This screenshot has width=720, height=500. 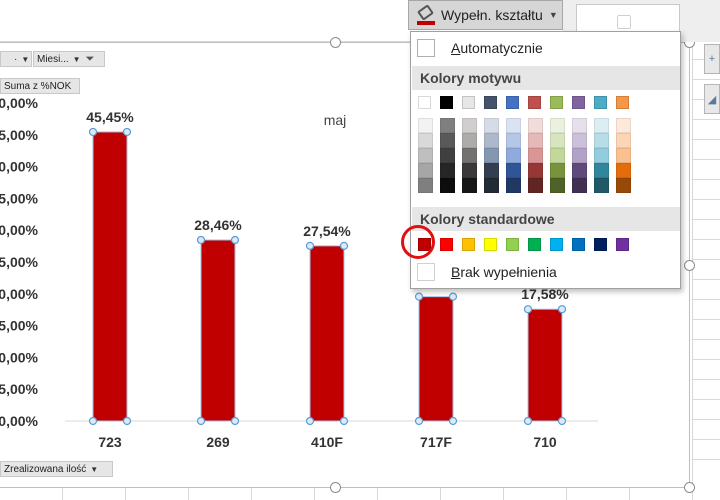 What do you see at coordinates (689, 487) in the screenshot?
I see `resize-handle-bottom-right` at bounding box center [689, 487].